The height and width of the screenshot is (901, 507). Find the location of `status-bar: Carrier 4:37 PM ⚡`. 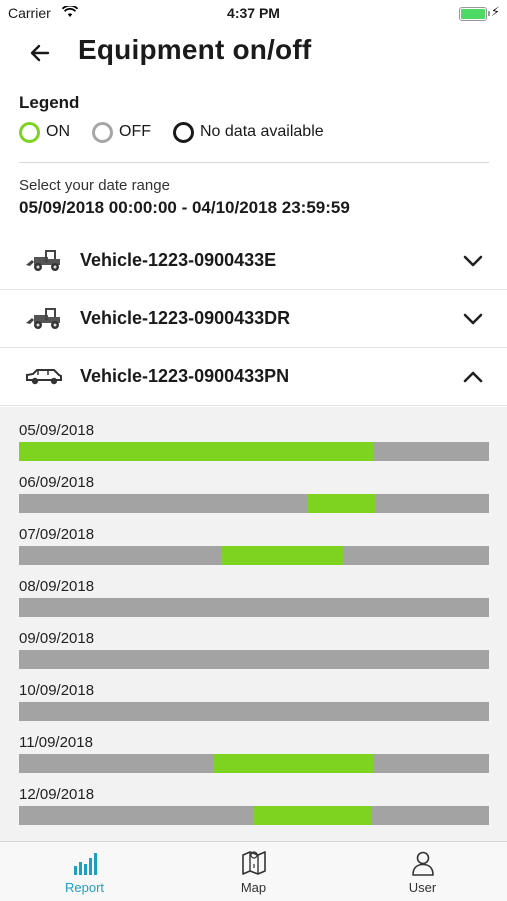

status-bar: Carrier 4:37 PM ⚡ is located at coordinates (253, 14).